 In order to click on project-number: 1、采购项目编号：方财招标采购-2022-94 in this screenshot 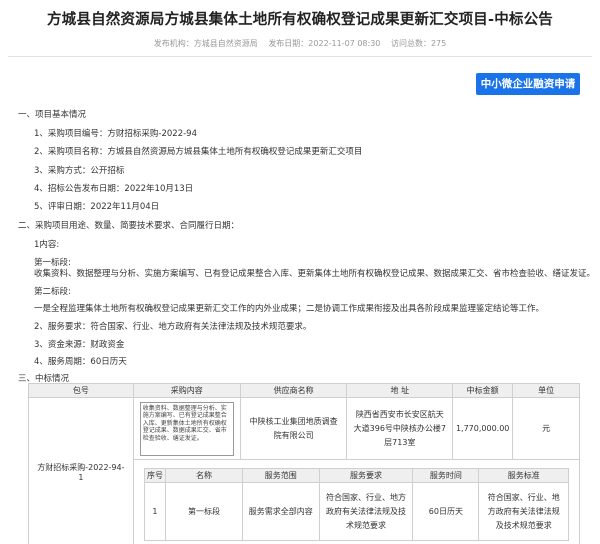, I will do `click(115, 134)`.